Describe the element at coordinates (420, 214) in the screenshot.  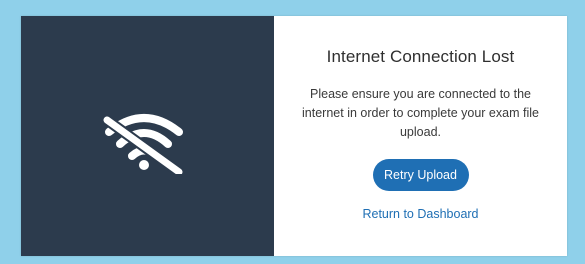
I see `return-to-dashboard-link: Return to Dashboard` at that location.